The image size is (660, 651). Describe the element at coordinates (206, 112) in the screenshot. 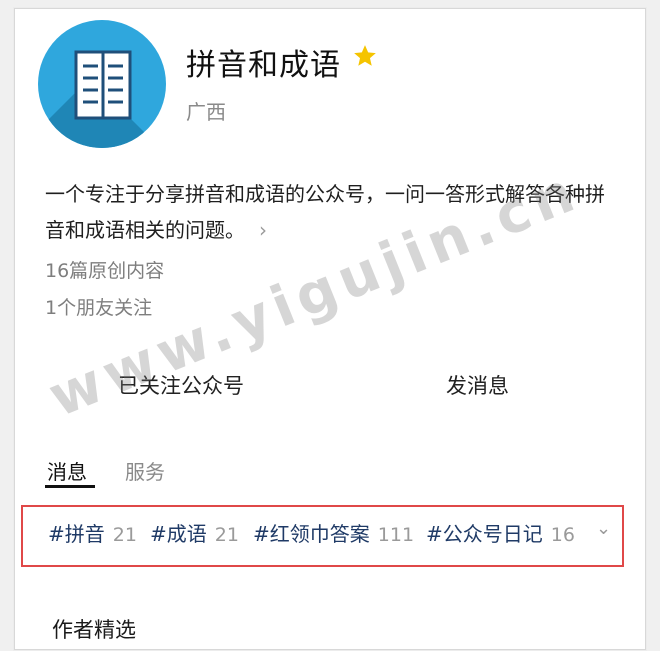

I see `region-label: 广西` at that location.